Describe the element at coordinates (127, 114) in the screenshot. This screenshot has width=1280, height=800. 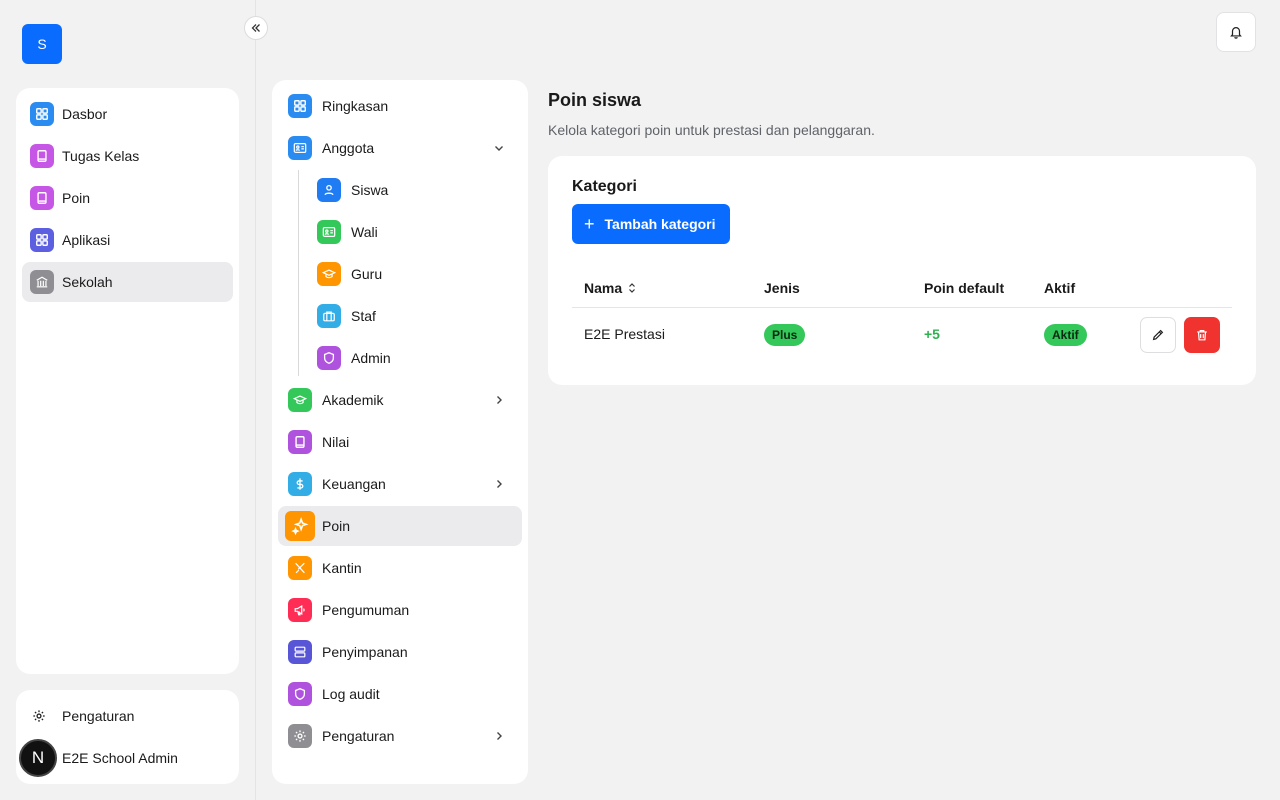
I see `rail-item-dasbor: Dasbor` at that location.